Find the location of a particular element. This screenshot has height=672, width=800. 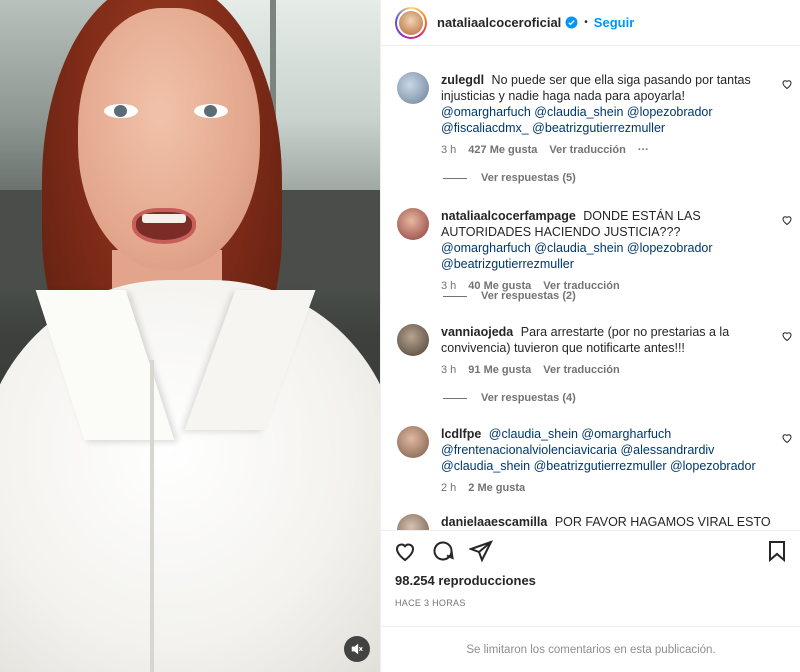

comment-likes: 91 Me gusta is located at coordinates (499, 370).